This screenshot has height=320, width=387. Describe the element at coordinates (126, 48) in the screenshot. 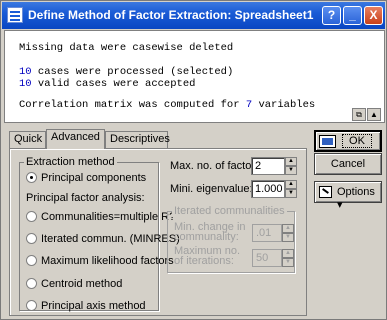

I see `output-line-missing: Missing data were casewise deleted` at that location.